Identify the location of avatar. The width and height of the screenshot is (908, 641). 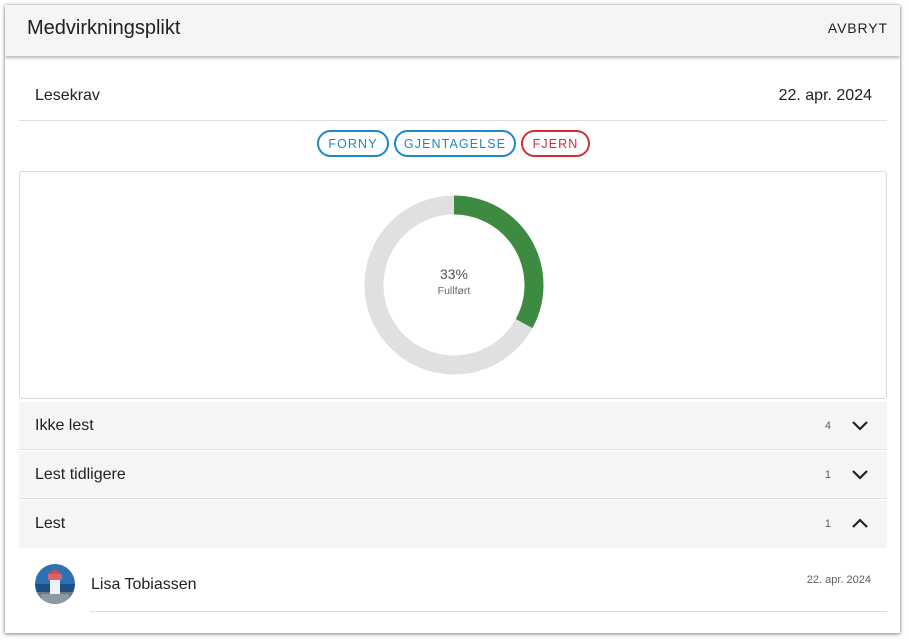
(55, 584).